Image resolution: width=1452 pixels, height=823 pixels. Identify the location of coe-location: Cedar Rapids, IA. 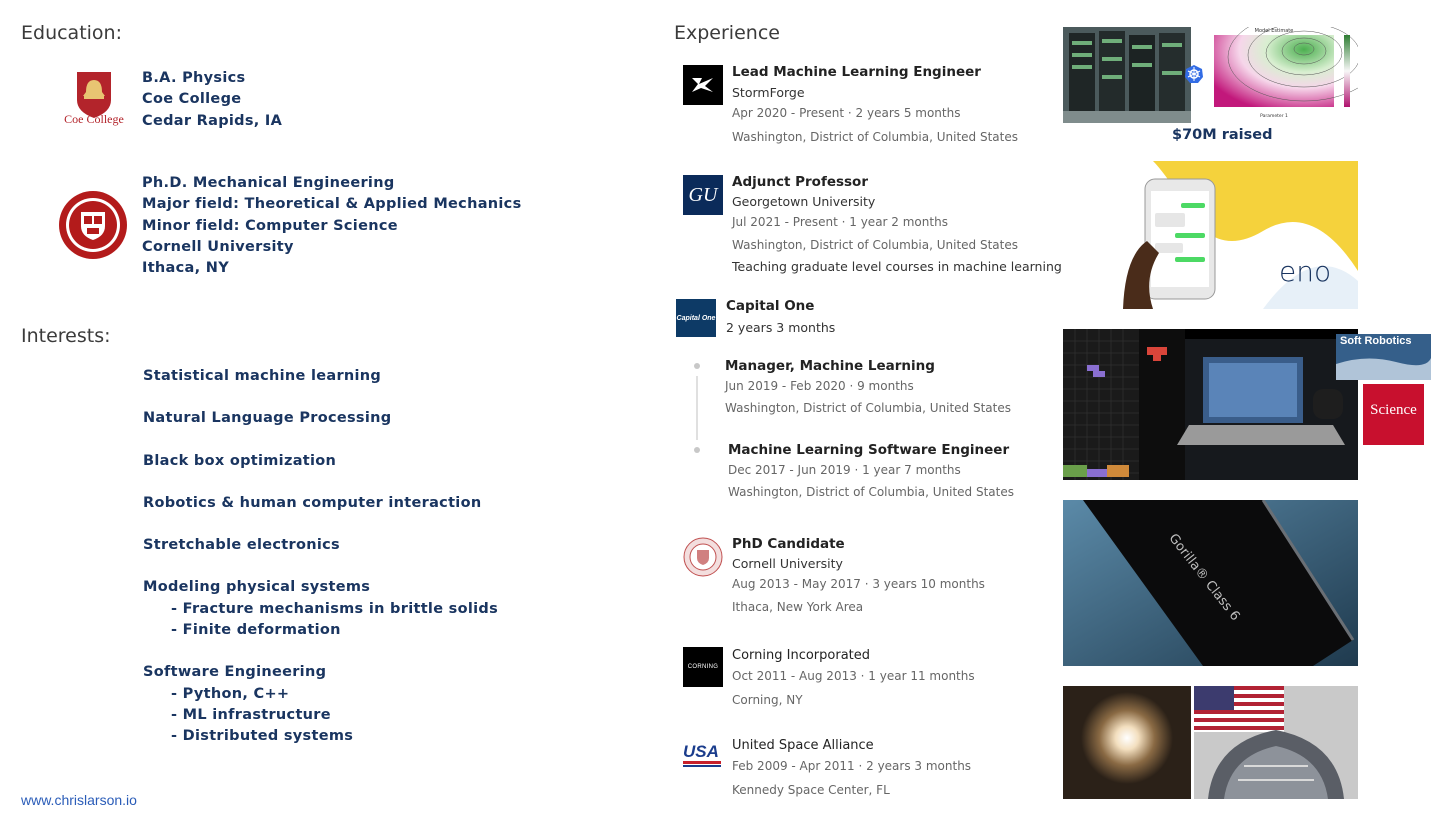
(212, 120).